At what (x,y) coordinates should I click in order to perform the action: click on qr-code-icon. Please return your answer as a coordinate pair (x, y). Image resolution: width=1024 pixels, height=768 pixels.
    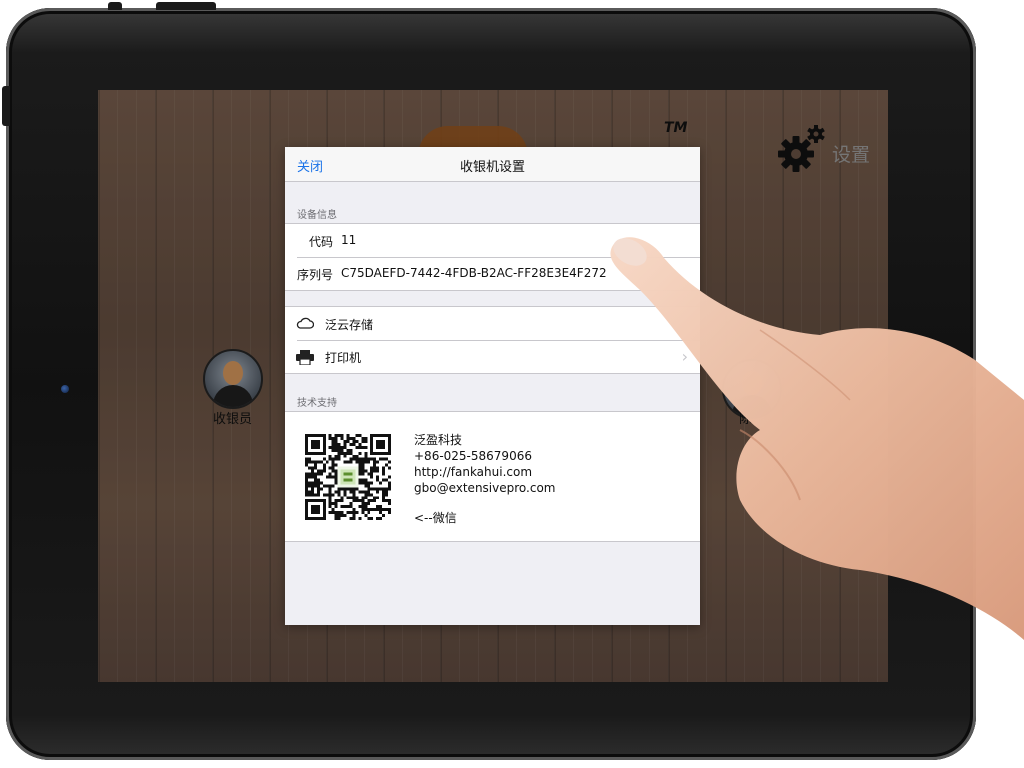
    Looking at the image, I should click on (348, 477).